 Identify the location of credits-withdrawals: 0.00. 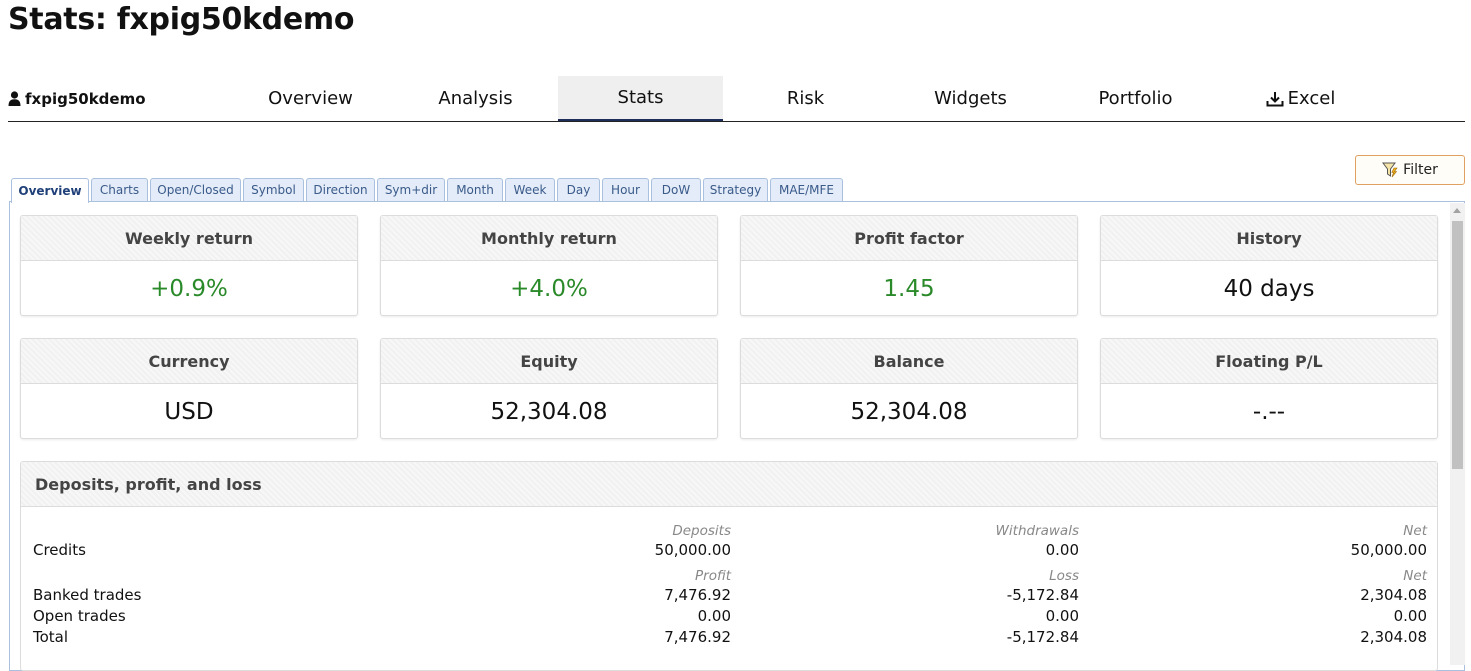
(1062, 550).